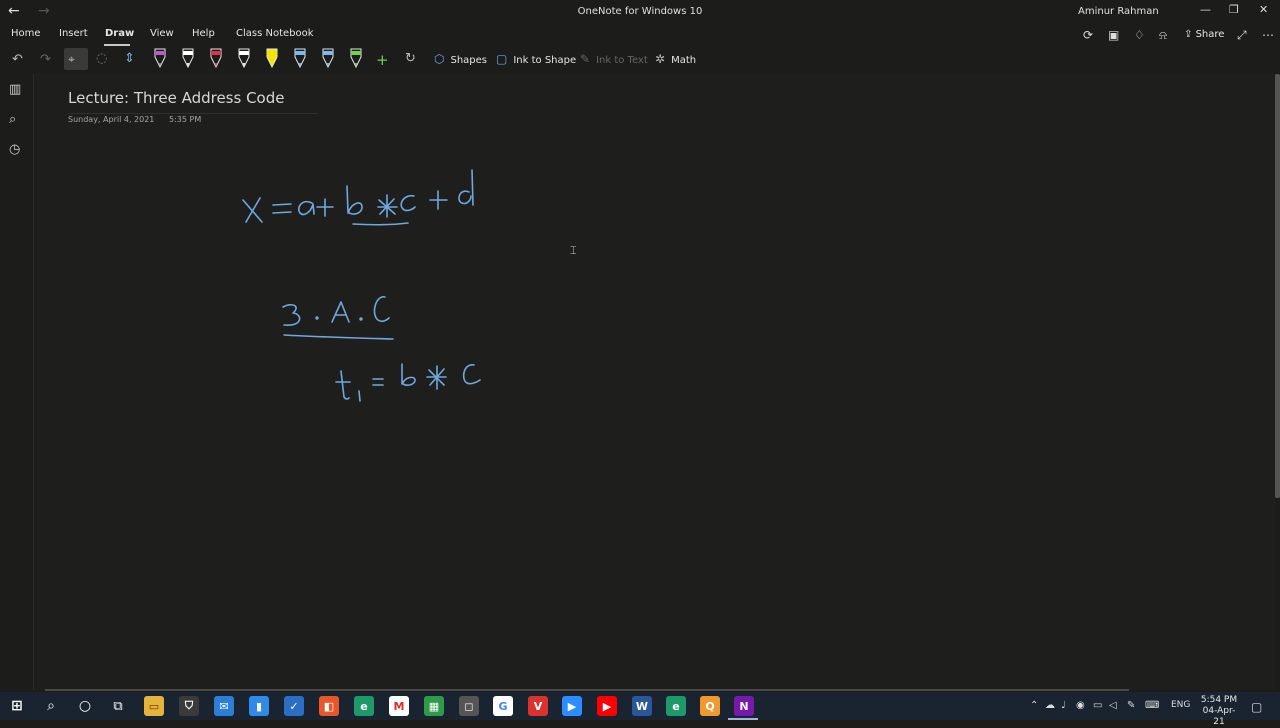  What do you see at coordinates (622, 60) in the screenshot?
I see `ink-to-text-label: Ink to Text` at bounding box center [622, 60].